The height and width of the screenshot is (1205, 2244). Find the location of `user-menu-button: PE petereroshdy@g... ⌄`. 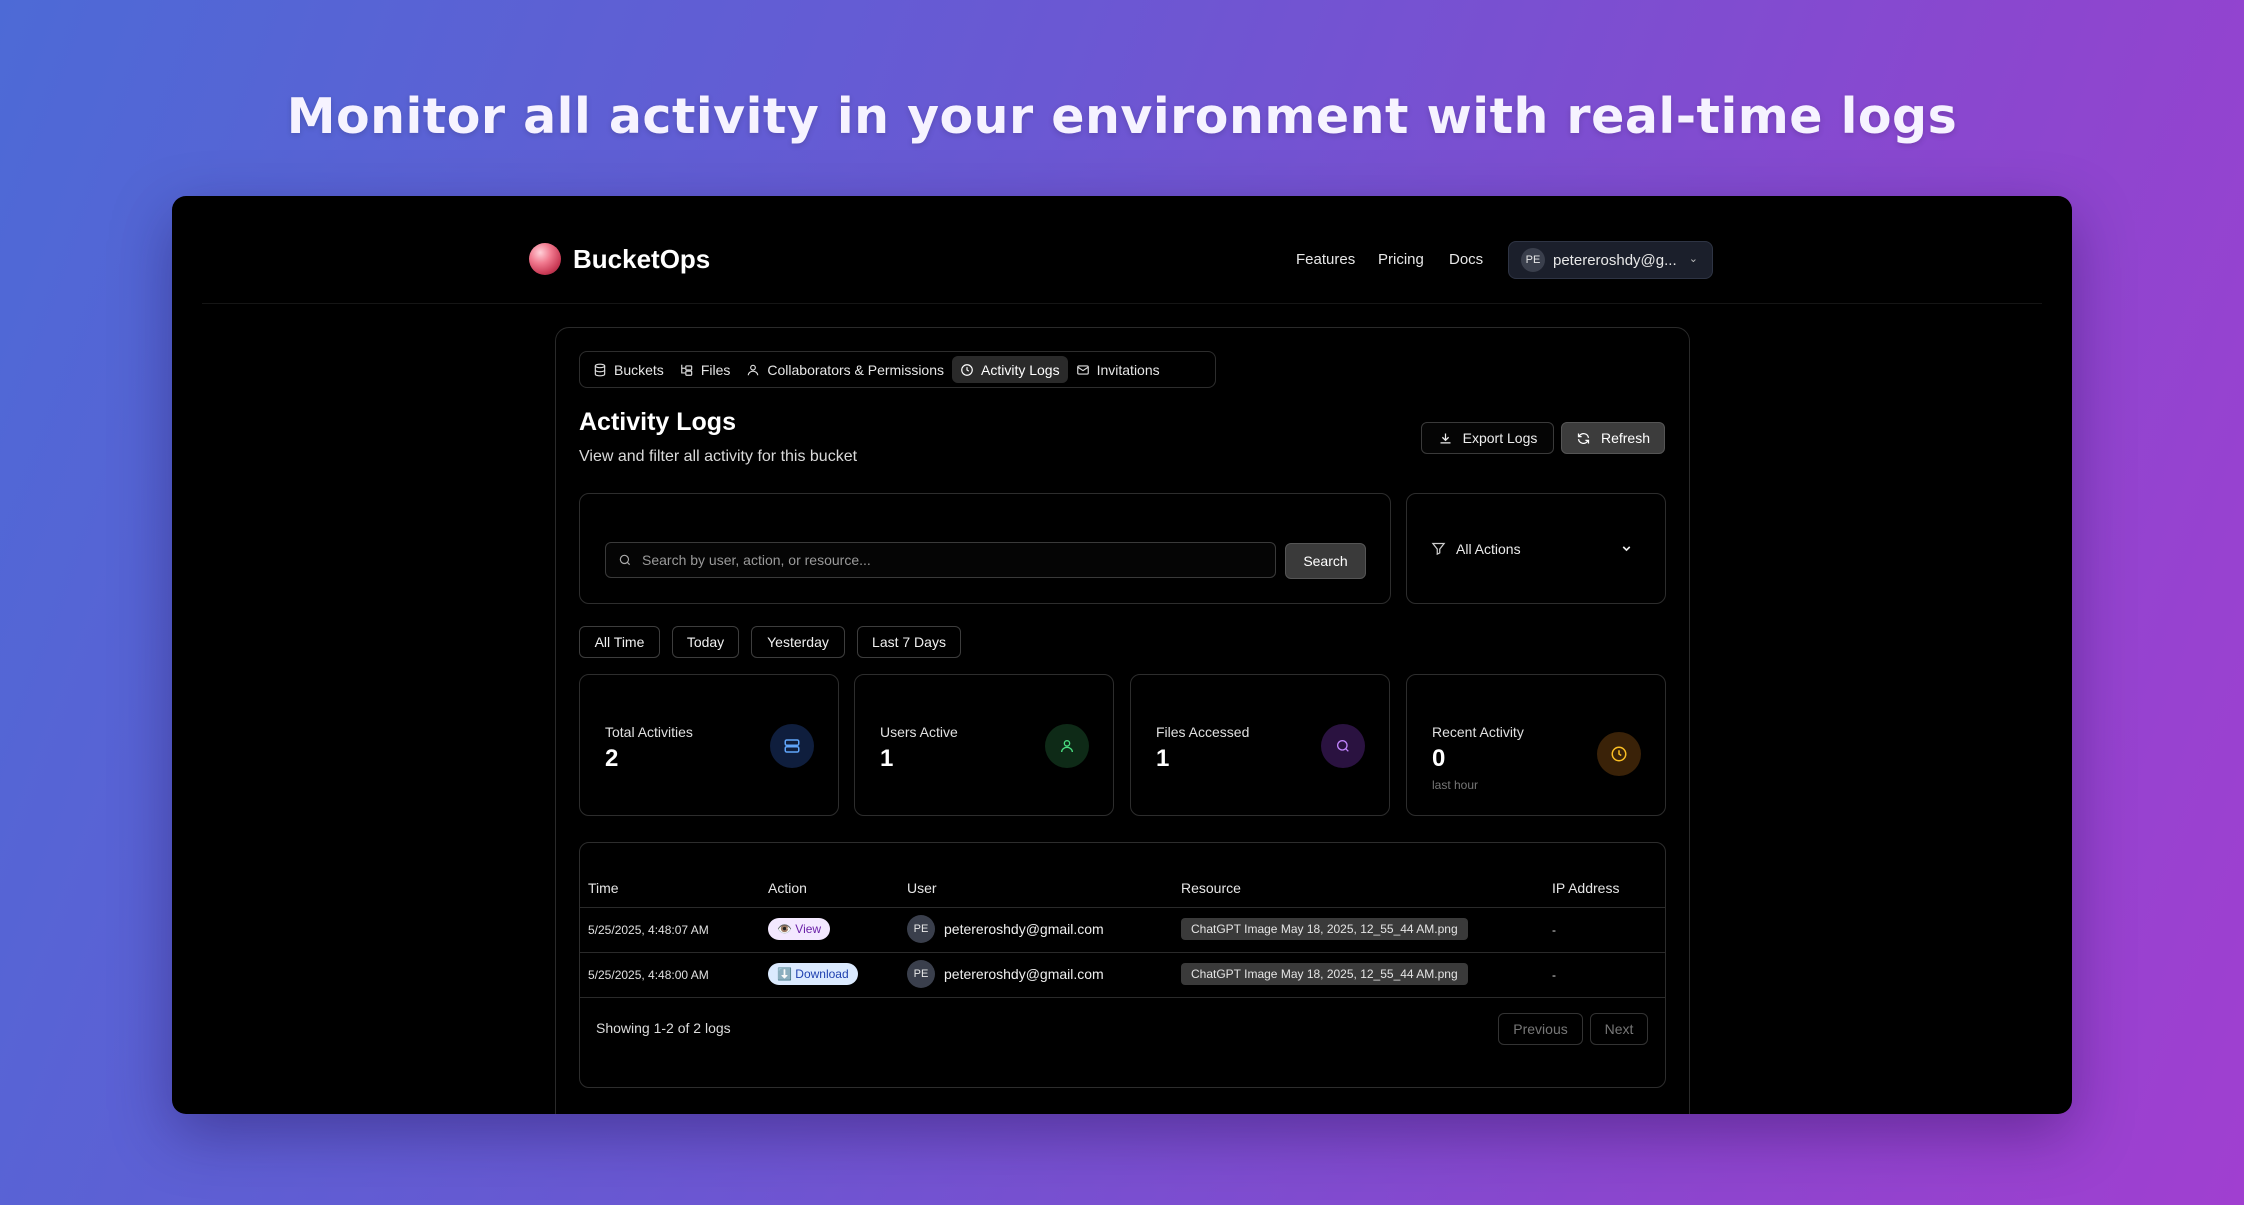

user-menu-button: PE petereroshdy@g... ⌄ is located at coordinates (1610, 260).